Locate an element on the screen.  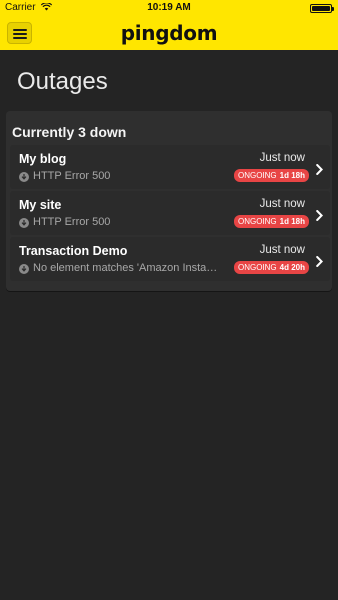
check-name: My site is located at coordinates (40, 205).